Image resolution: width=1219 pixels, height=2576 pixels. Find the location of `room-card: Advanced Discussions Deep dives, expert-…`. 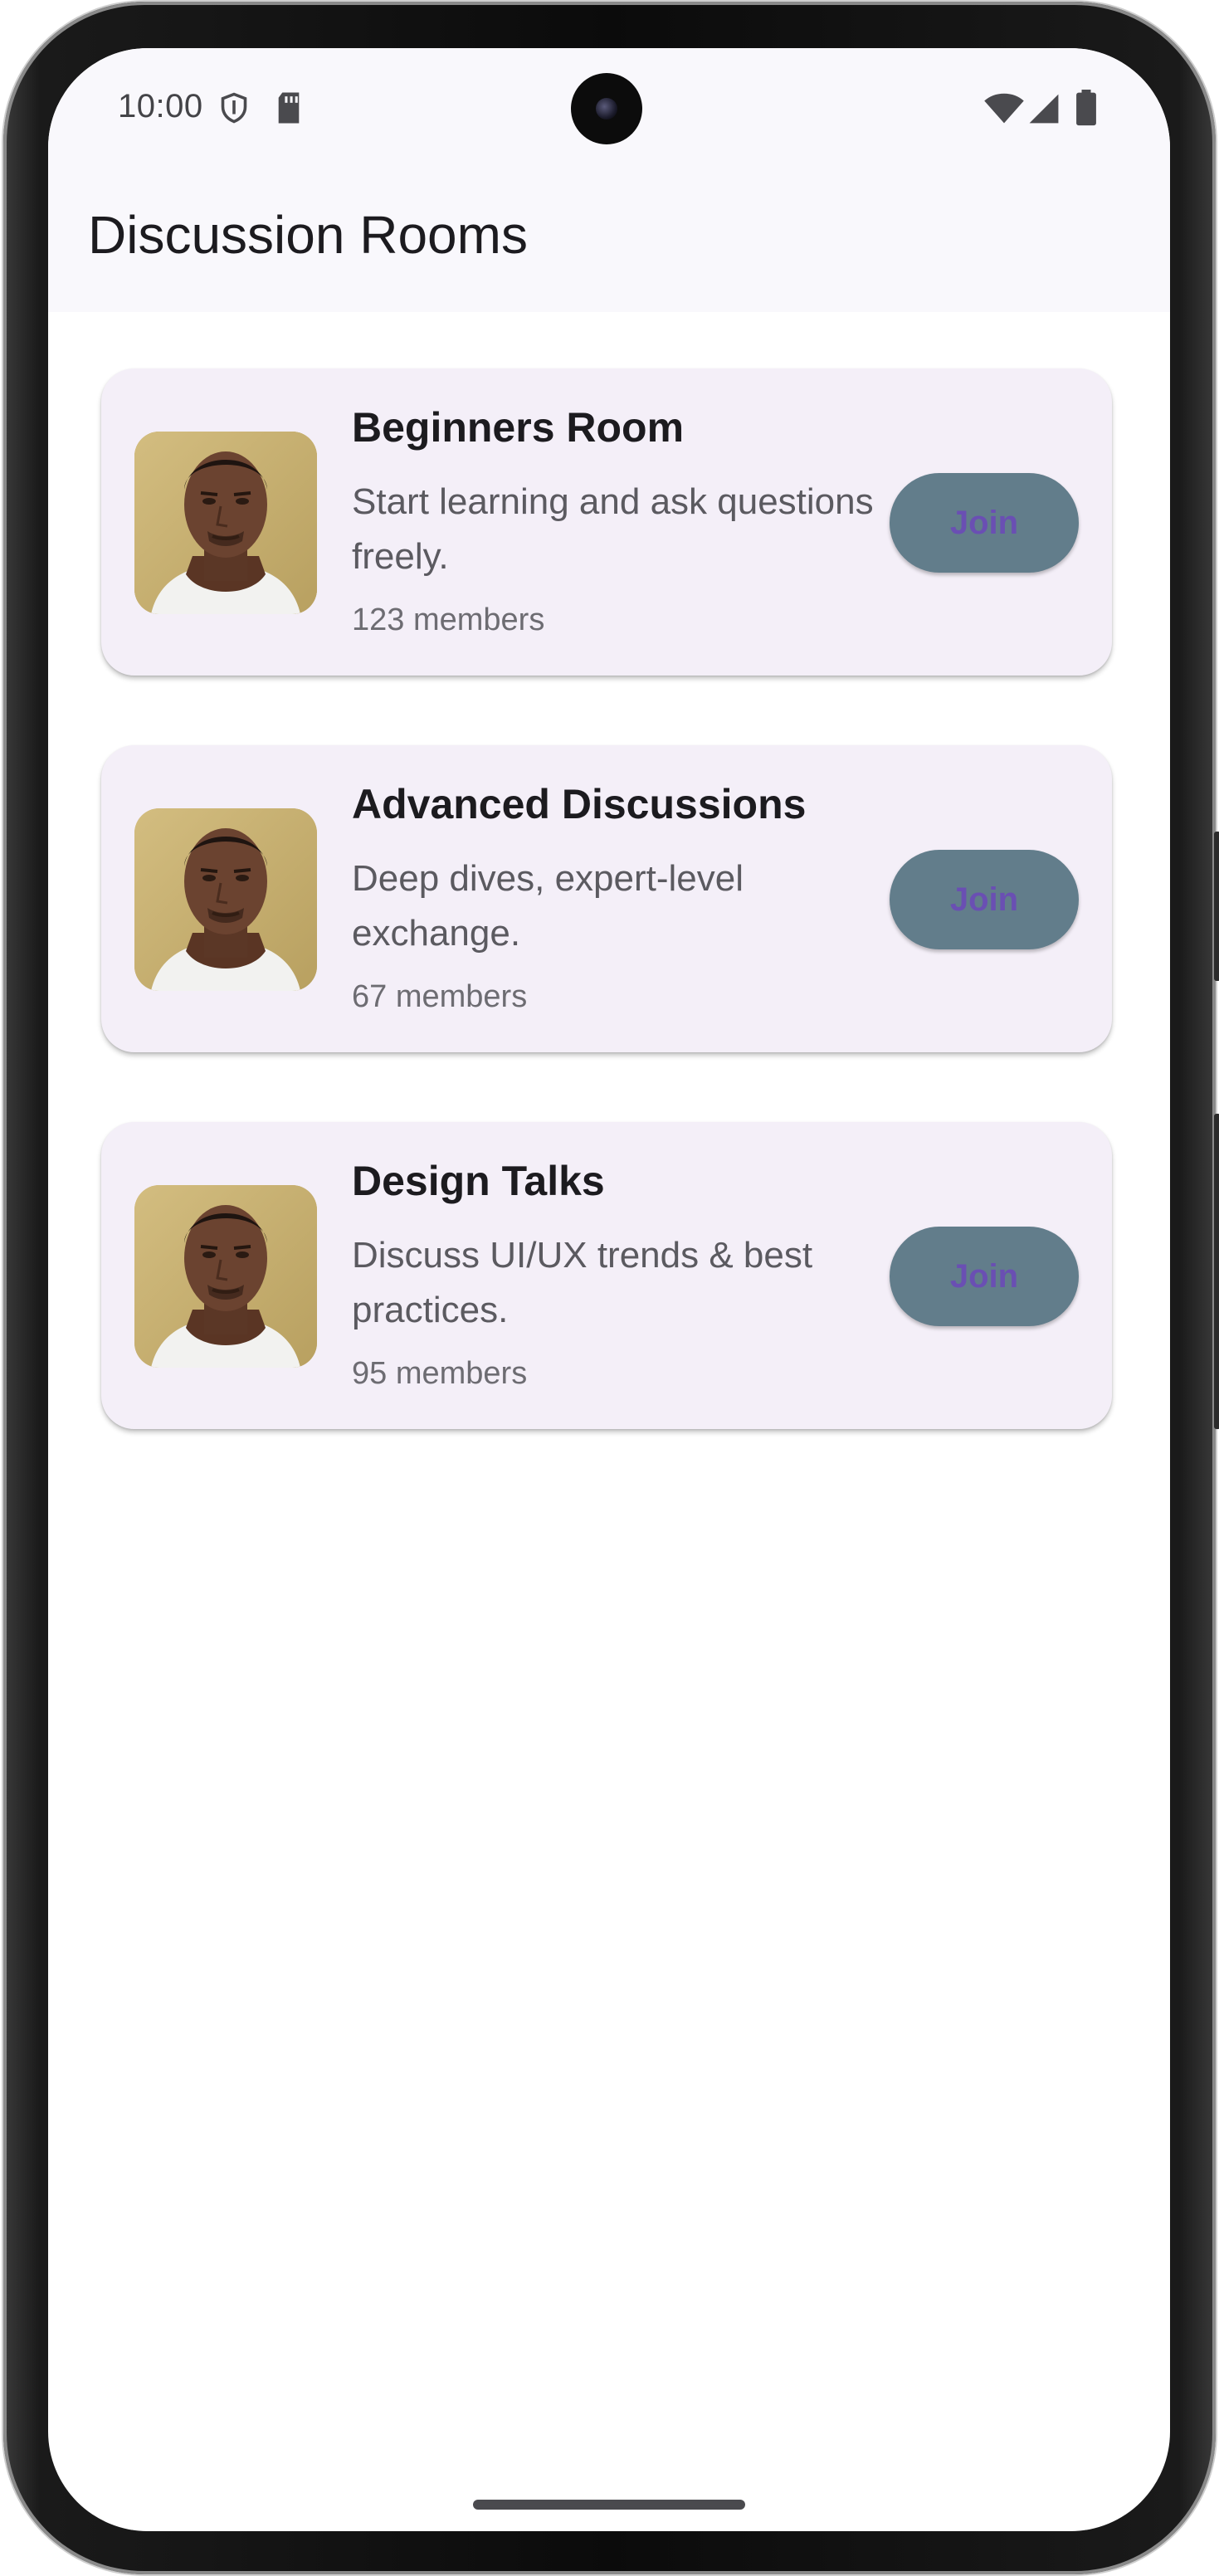

room-card: Advanced Discussions Deep dives, expert-… is located at coordinates (607, 898).